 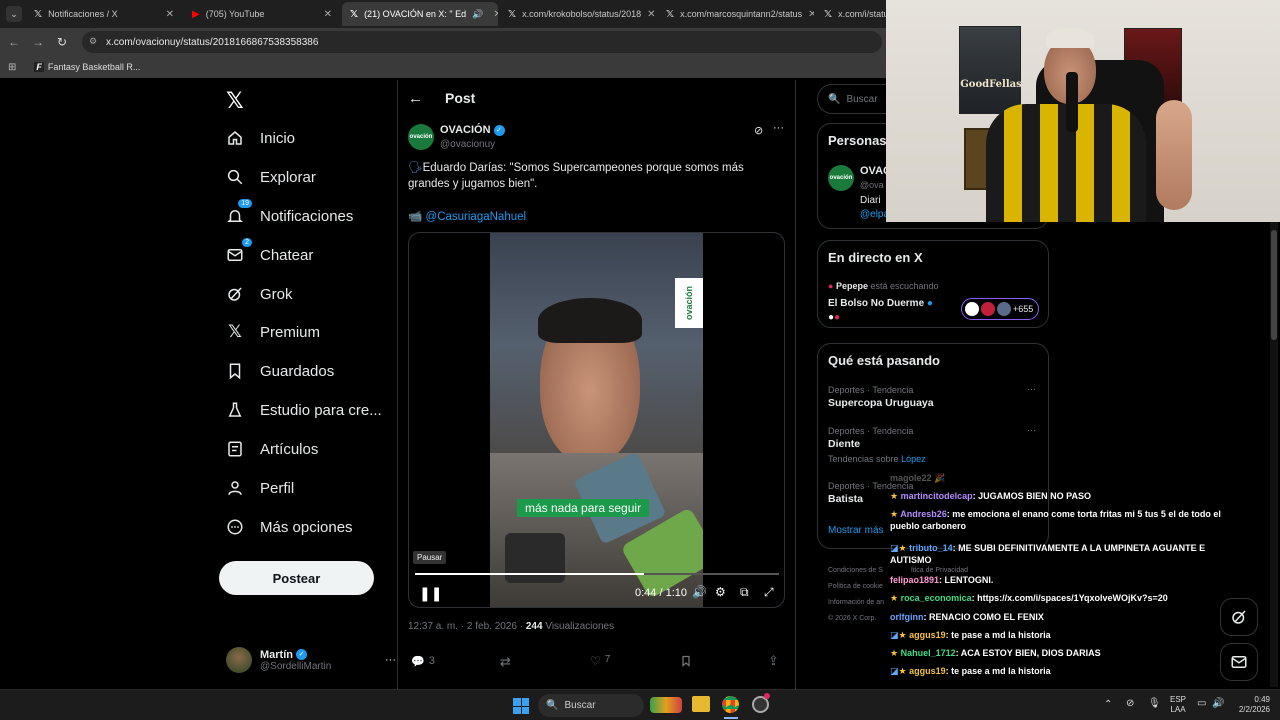 What do you see at coordinates (855, 570) in the screenshot?
I see `footer-link: Condiciones de S` at bounding box center [855, 570].